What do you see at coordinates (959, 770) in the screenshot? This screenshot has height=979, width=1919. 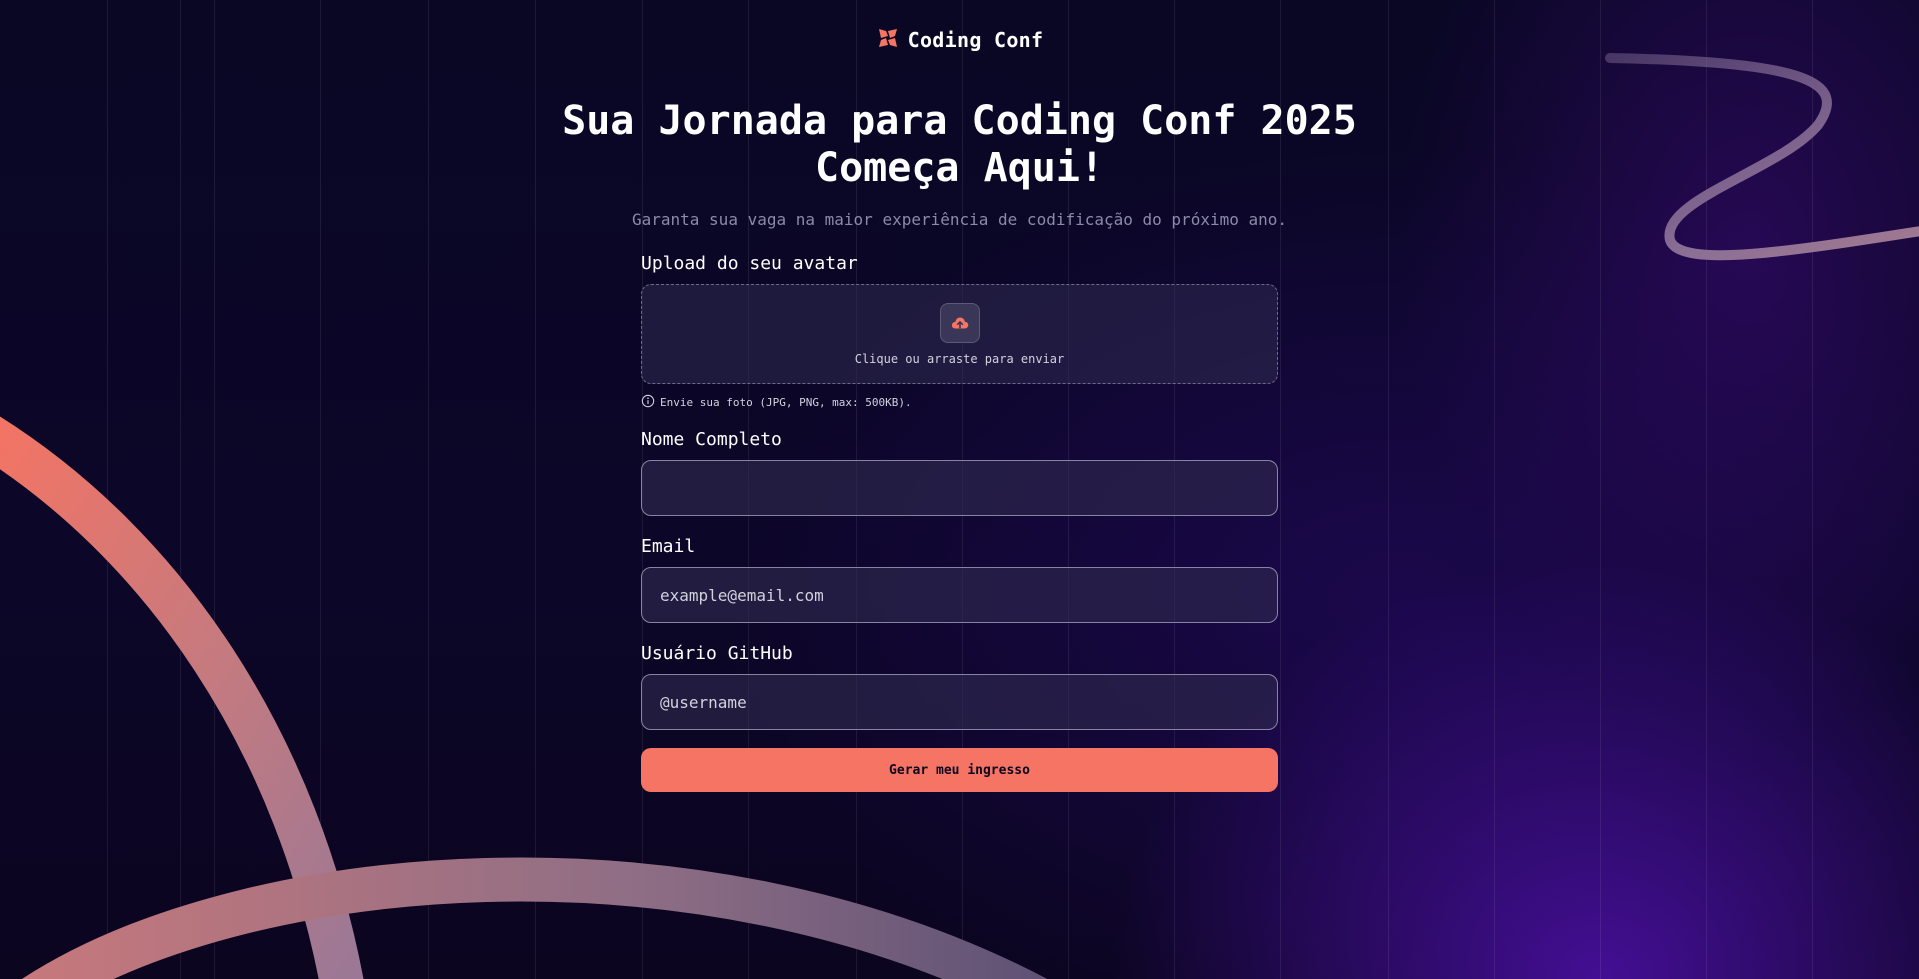 I see `generate-ticket-button: Gerar meu ingresso` at bounding box center [959, 770].